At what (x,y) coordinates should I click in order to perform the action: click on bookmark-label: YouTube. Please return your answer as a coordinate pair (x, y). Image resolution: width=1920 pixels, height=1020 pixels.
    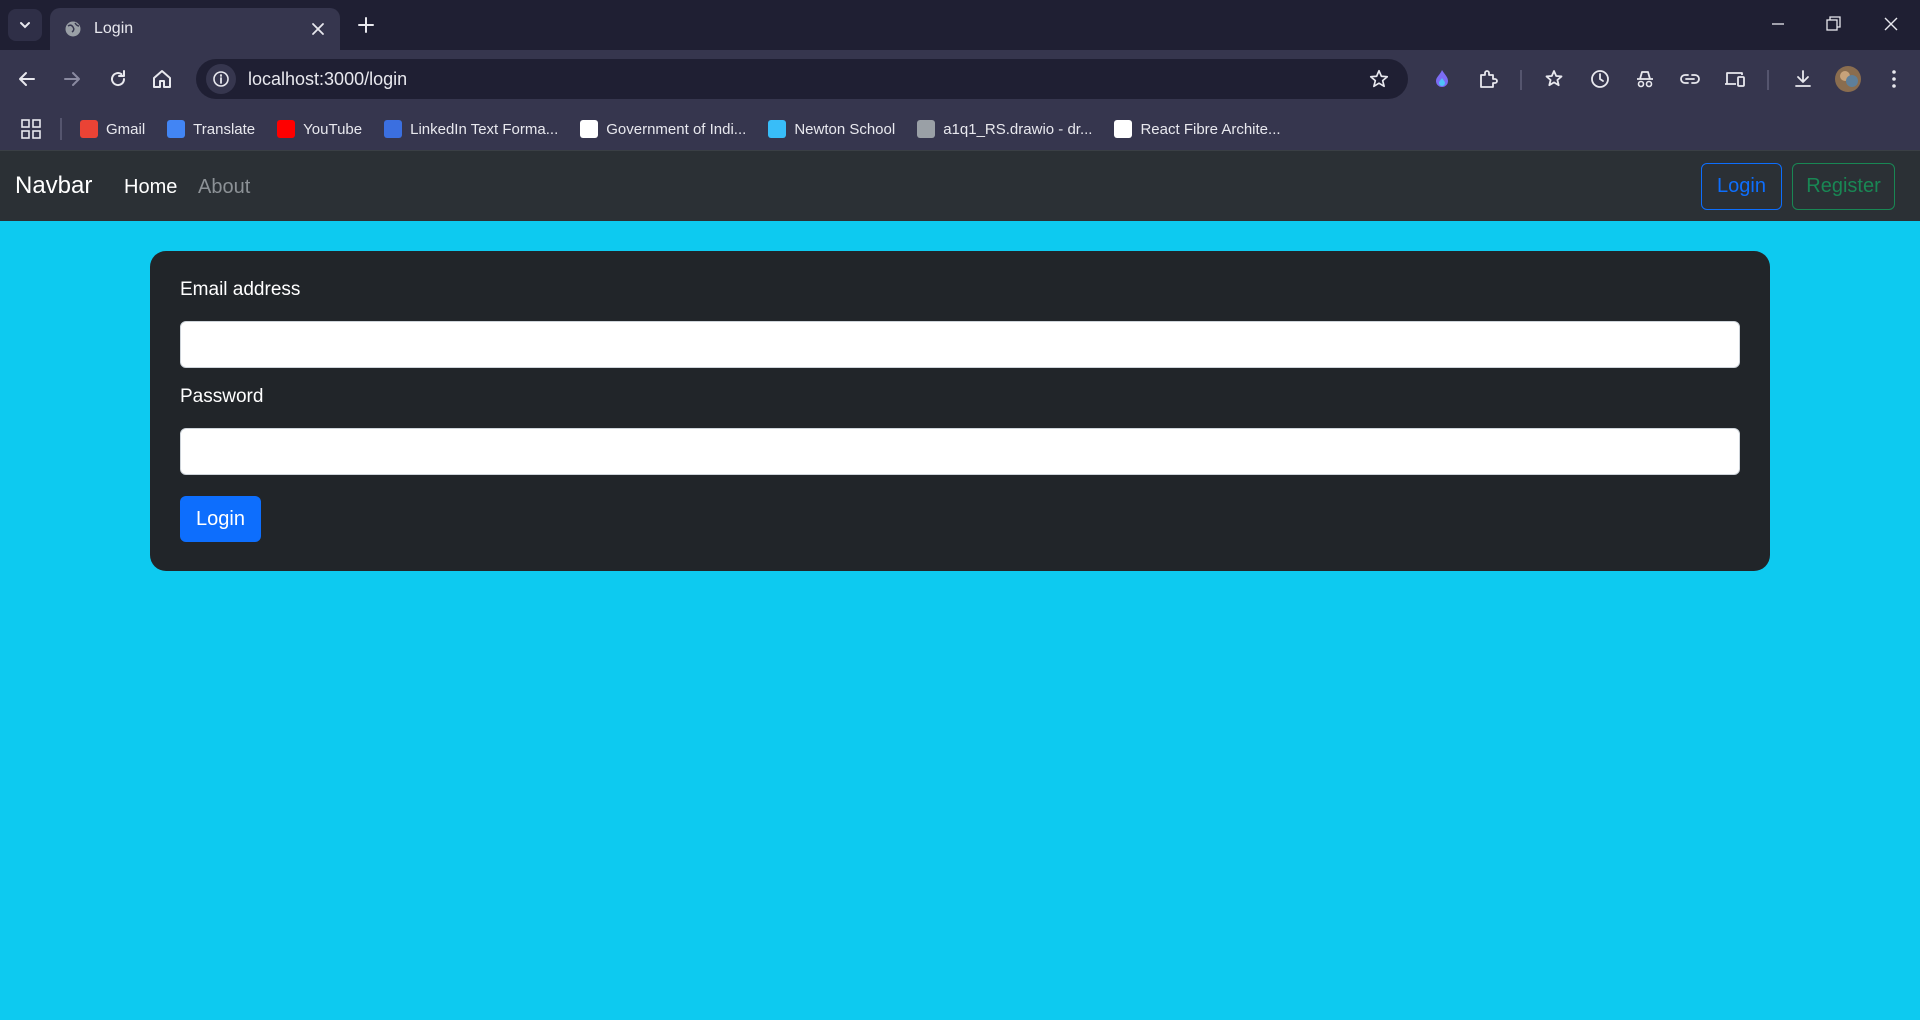
    Looking at the image, I should click on (333, 129).